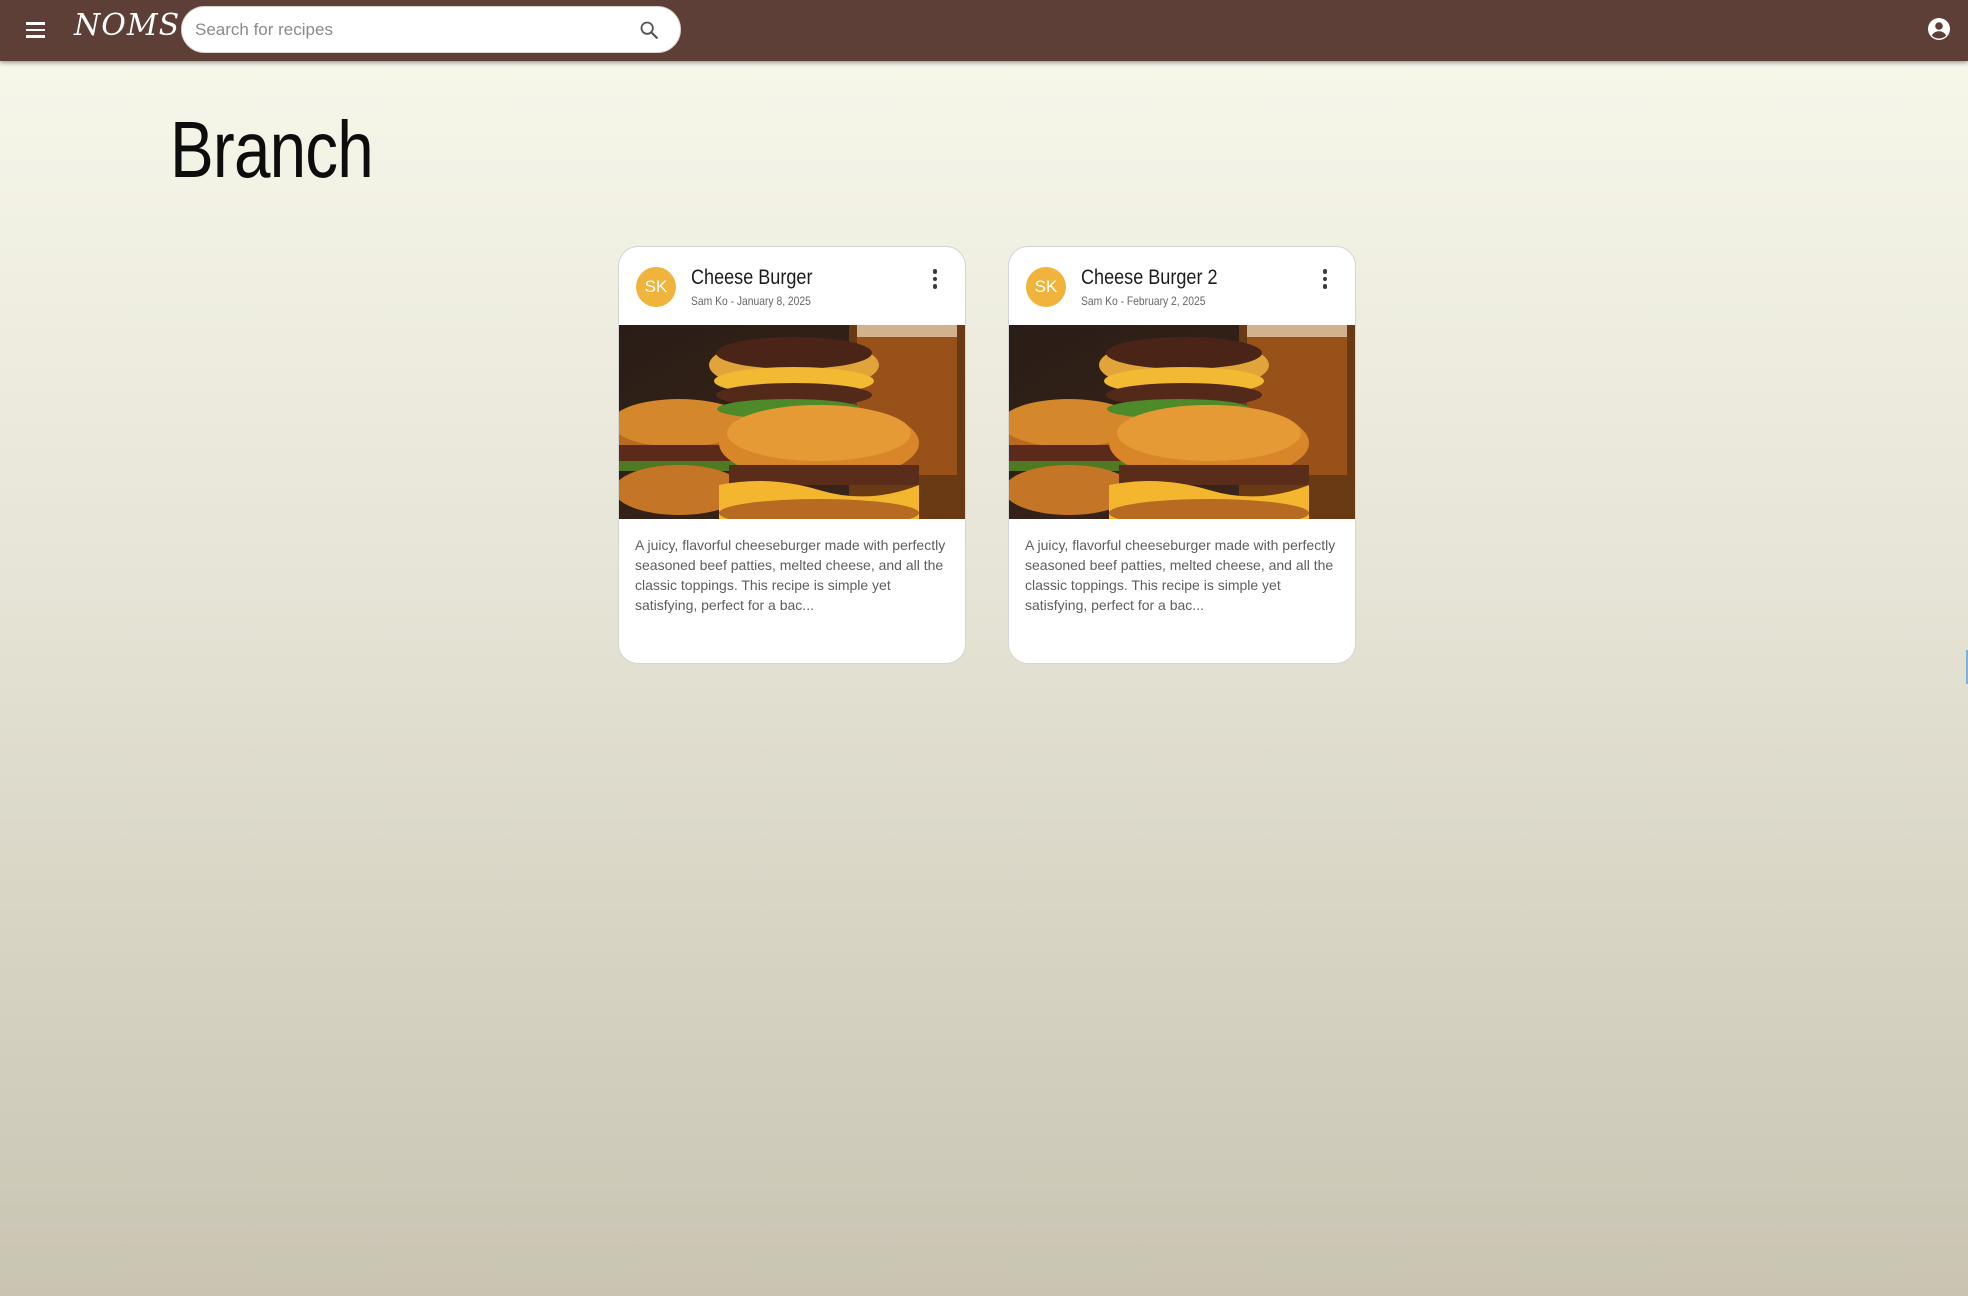  I want to click on account-circle-icon, so click(1939, 29).